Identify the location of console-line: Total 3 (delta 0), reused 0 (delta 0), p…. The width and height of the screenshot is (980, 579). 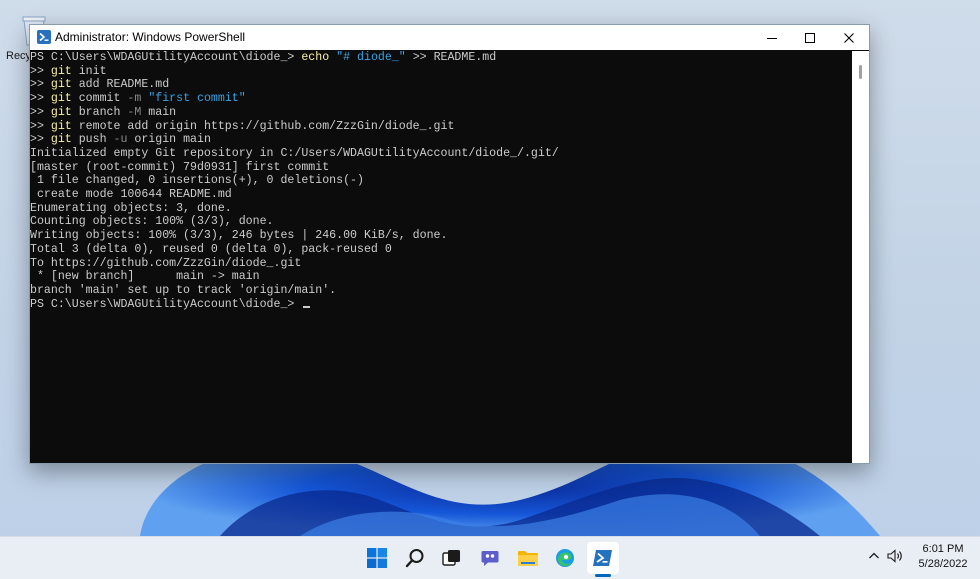
(211, 249).